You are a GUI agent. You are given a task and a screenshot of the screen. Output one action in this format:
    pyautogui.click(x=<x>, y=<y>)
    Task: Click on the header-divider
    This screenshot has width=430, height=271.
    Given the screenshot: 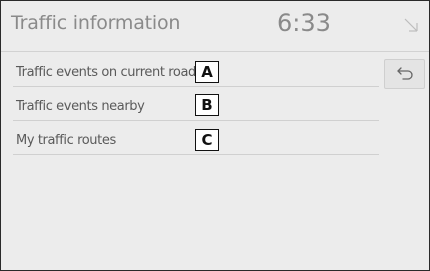 What is the action you would take?
    pyautogui.click(x=215, y=51)
    